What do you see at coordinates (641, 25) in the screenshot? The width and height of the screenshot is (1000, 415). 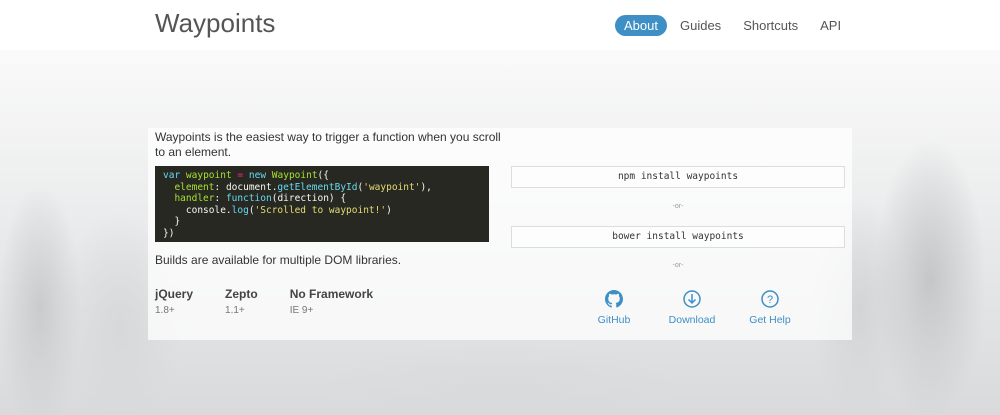 I see `nav-about: About` at bounding box center [641, 25].